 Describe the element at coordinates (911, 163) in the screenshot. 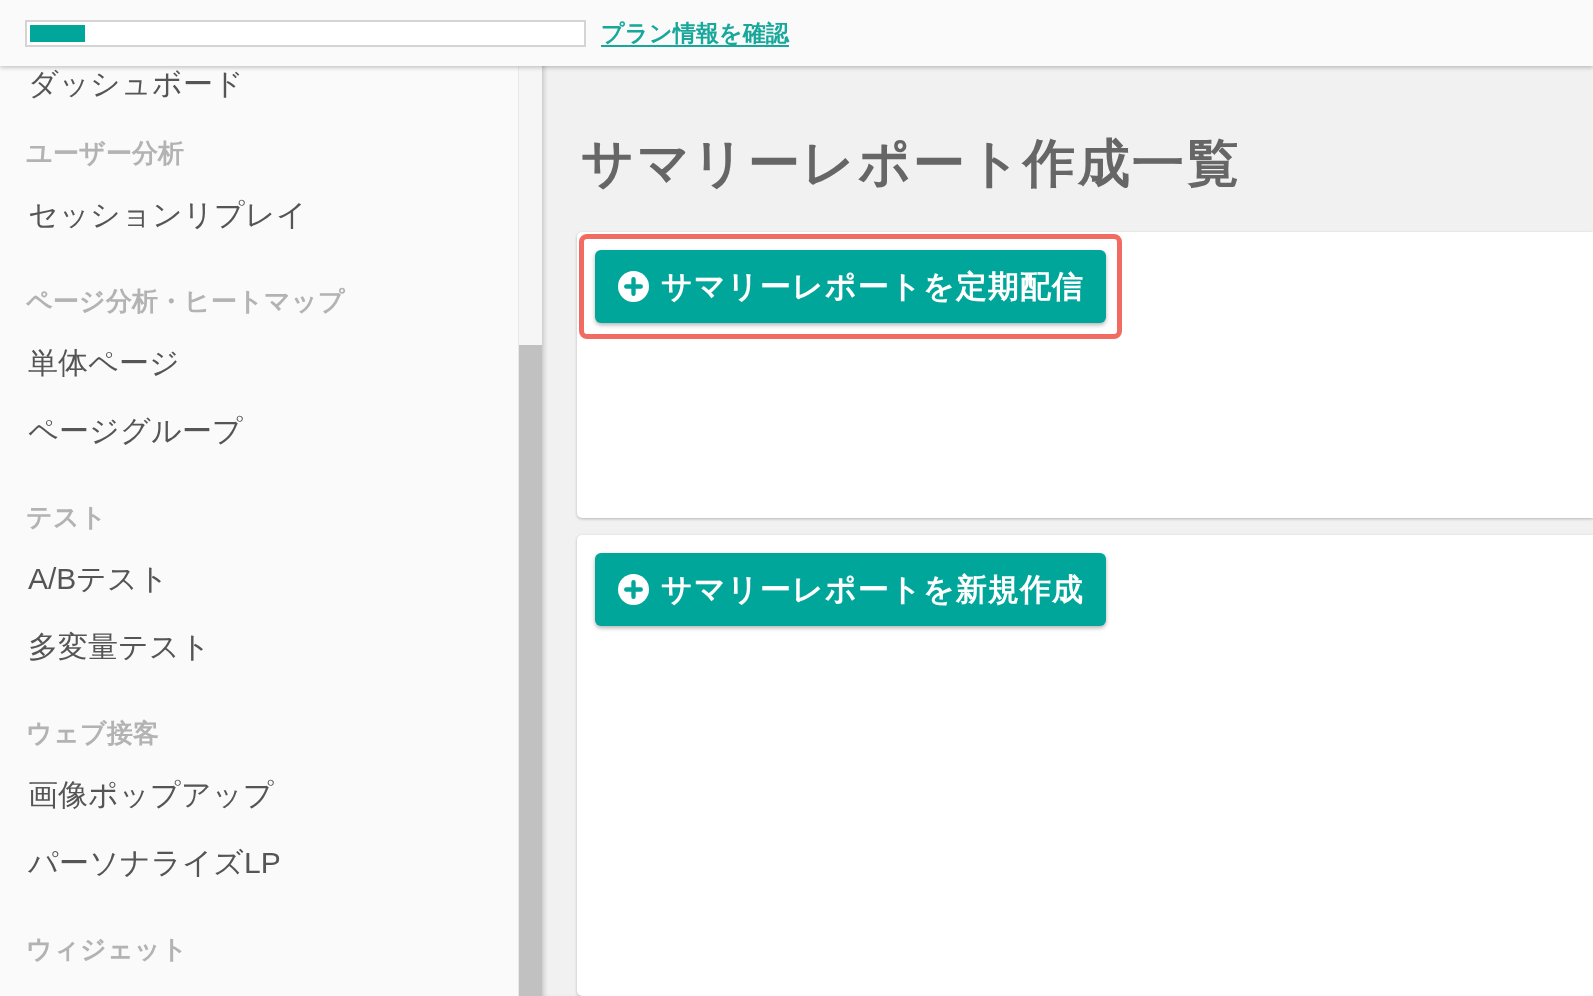

I see `page-title: サマリーレポート作成一覧` at that location.